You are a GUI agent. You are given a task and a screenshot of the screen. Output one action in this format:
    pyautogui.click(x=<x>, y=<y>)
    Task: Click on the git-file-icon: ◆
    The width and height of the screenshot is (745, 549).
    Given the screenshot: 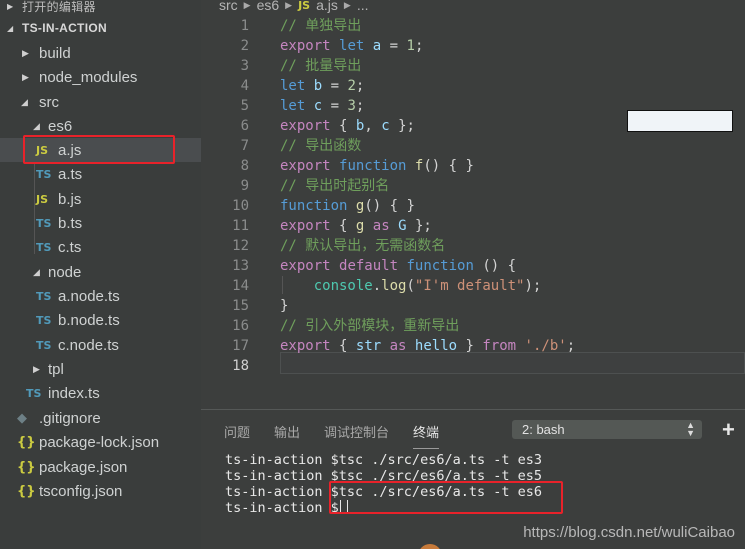 What is the action you would take?
    pyautogui.click(x=22, y=418)
    